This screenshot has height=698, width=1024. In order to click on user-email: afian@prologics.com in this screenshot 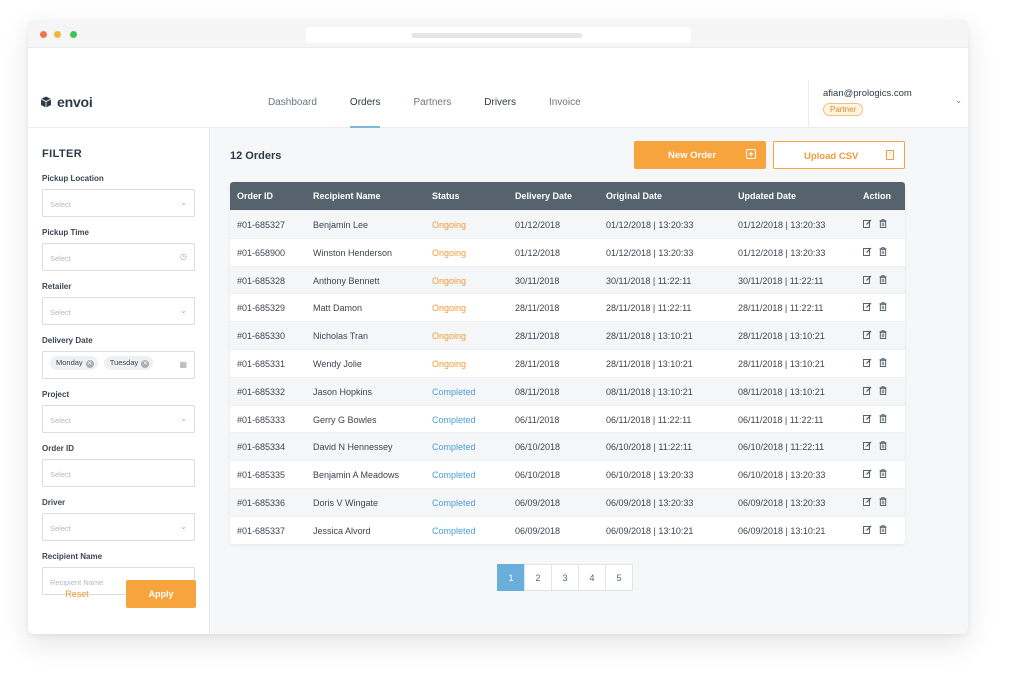, I will do `click(867, 93)`.